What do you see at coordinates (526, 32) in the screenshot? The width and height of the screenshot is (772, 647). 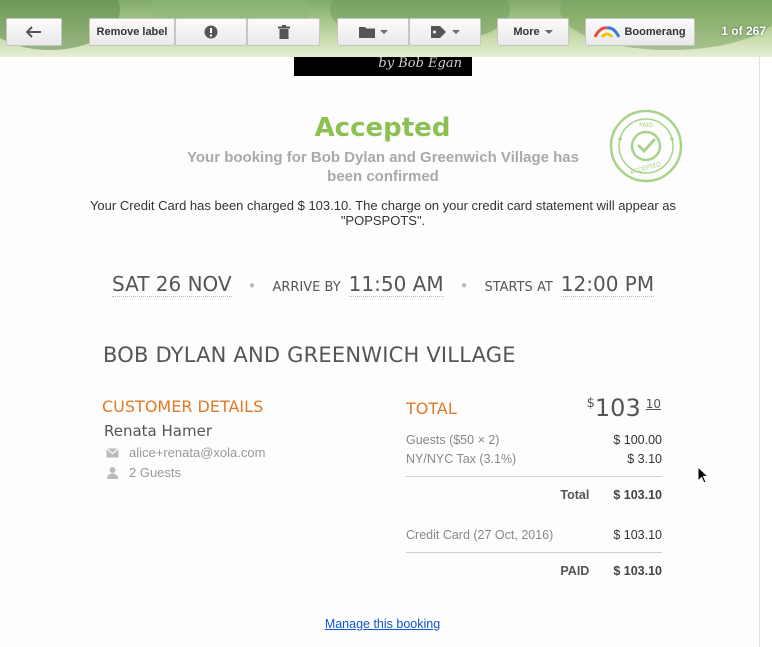 I see `more-label: More` at bounding box center [526, 32].